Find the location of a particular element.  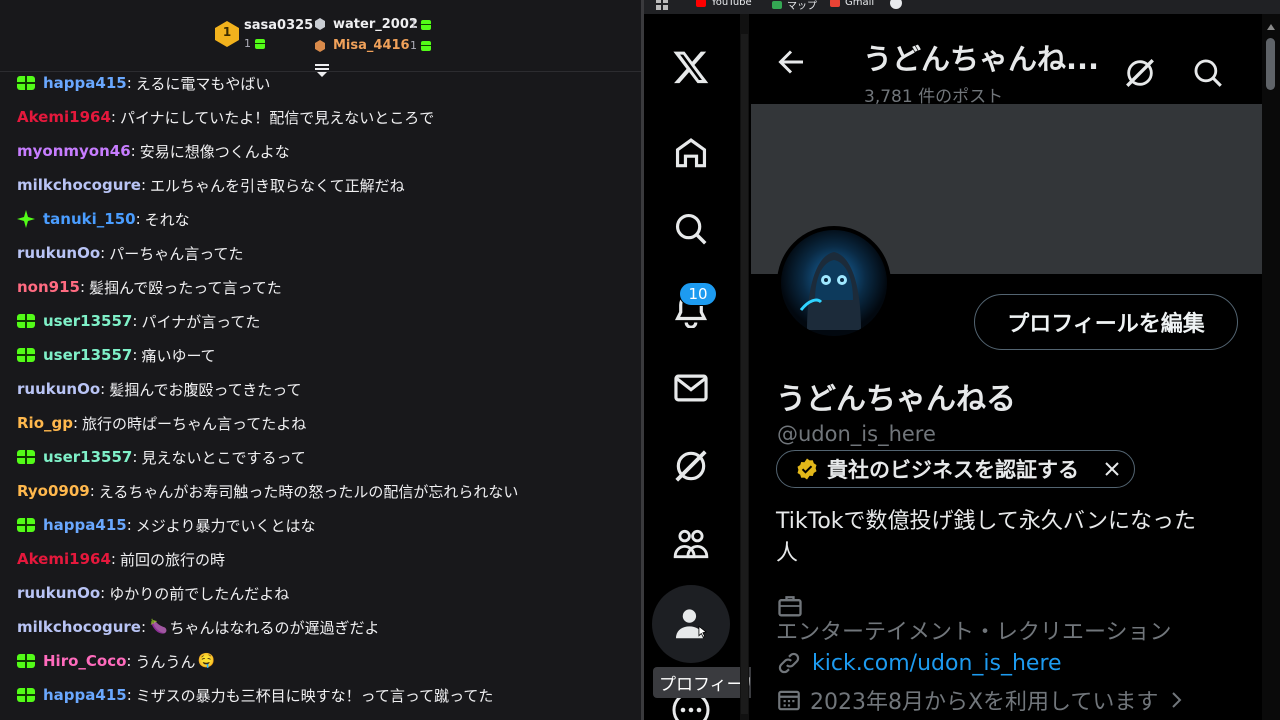

chat-message-text: ミザスの暴力も三杯目に映すな！って言って蹴ってた is located at coordinates (314, 695).